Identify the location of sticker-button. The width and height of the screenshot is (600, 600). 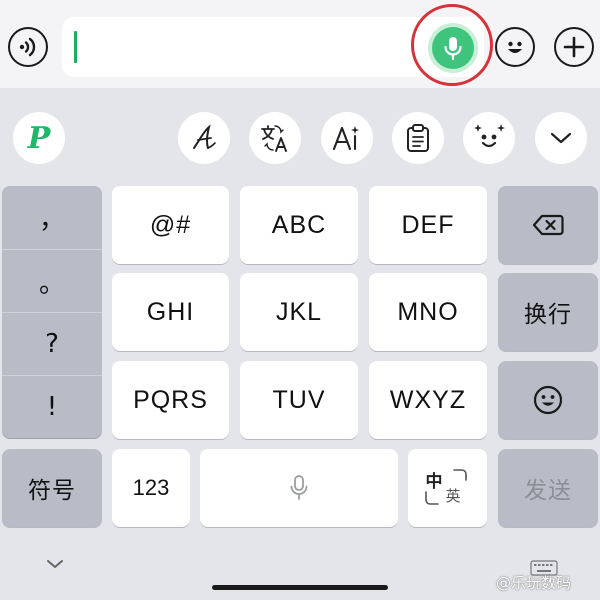
(489, 138).